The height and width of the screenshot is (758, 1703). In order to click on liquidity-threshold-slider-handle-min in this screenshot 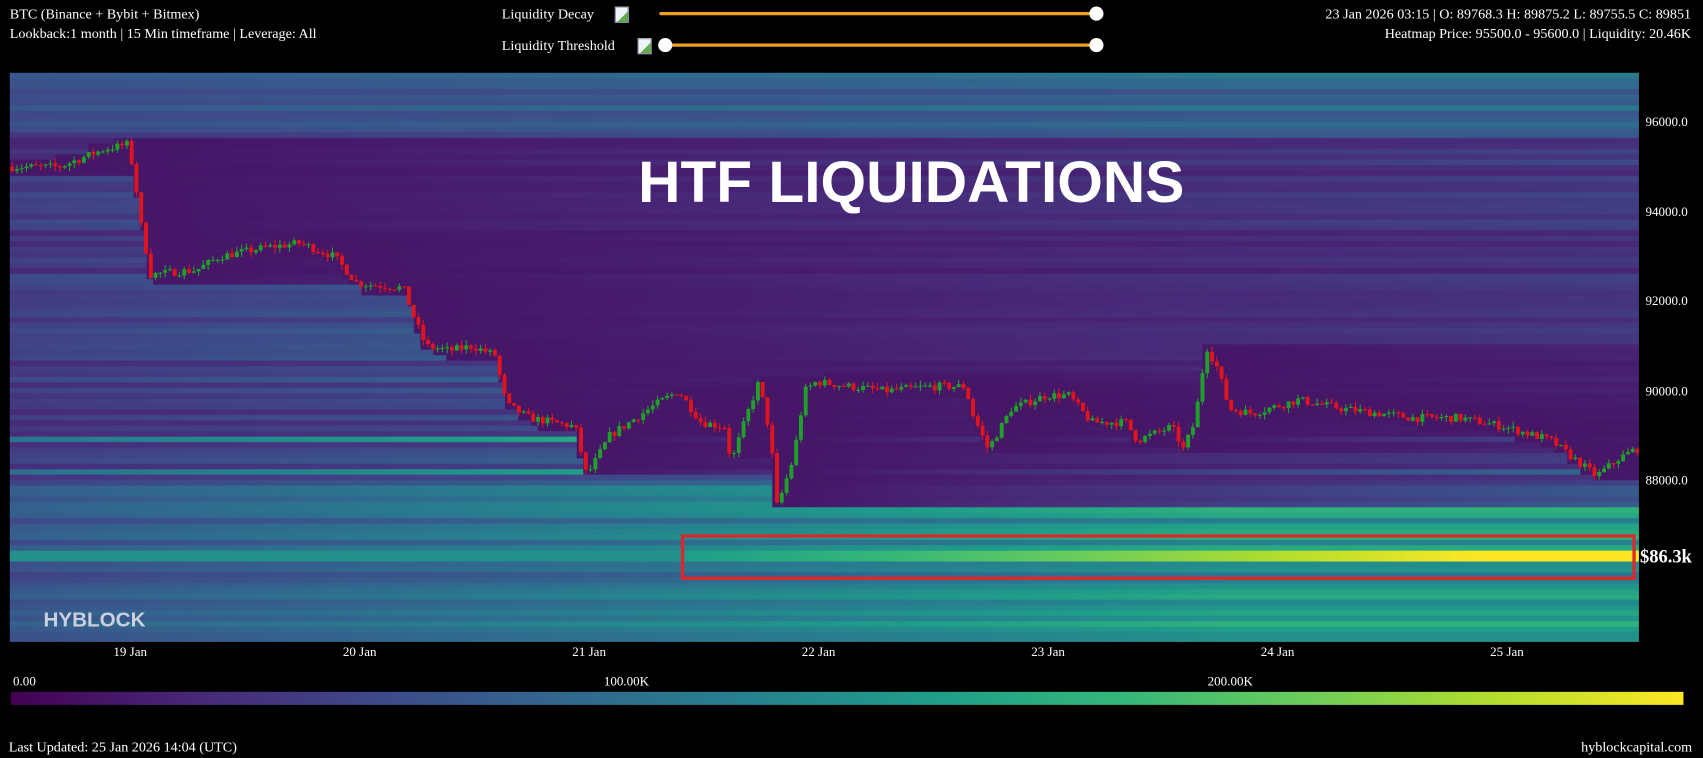, I will do `click(665, 45)`.